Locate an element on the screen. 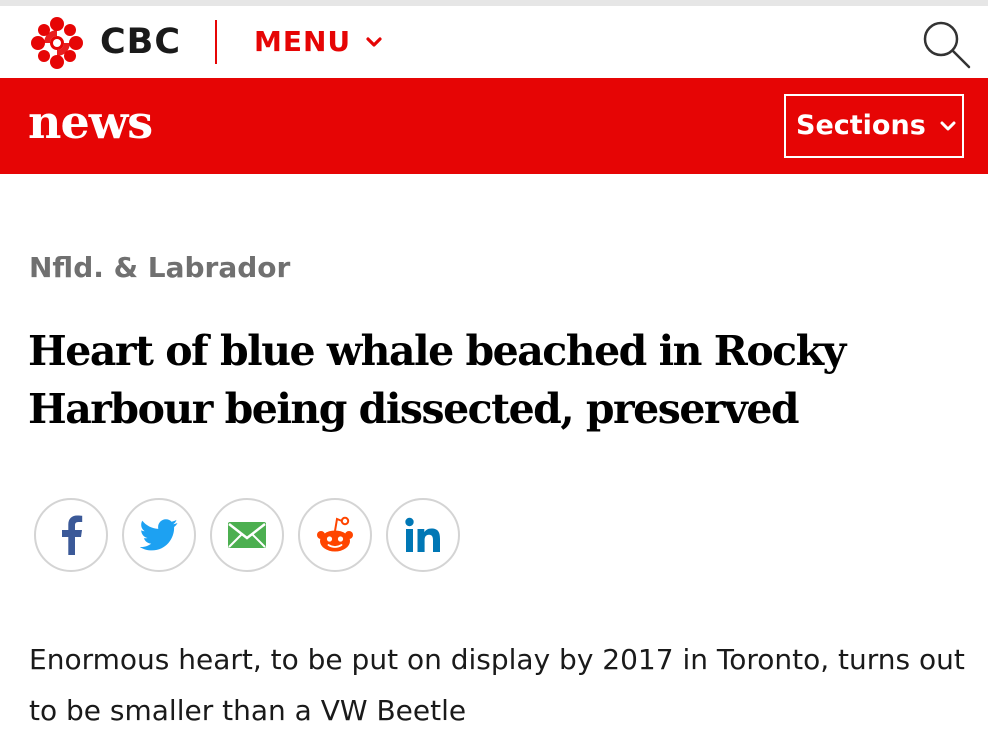 The height and width of the screenshot is (734, 988). cbc-gem-logo is located at coordinates (57, 43).